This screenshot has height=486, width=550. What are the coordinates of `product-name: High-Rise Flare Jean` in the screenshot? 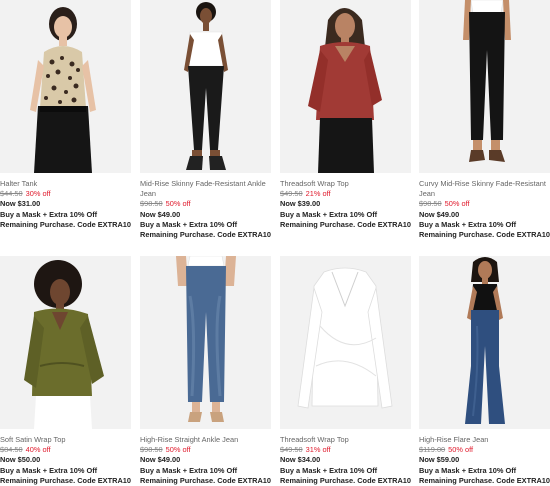 It's located at (484, 440).